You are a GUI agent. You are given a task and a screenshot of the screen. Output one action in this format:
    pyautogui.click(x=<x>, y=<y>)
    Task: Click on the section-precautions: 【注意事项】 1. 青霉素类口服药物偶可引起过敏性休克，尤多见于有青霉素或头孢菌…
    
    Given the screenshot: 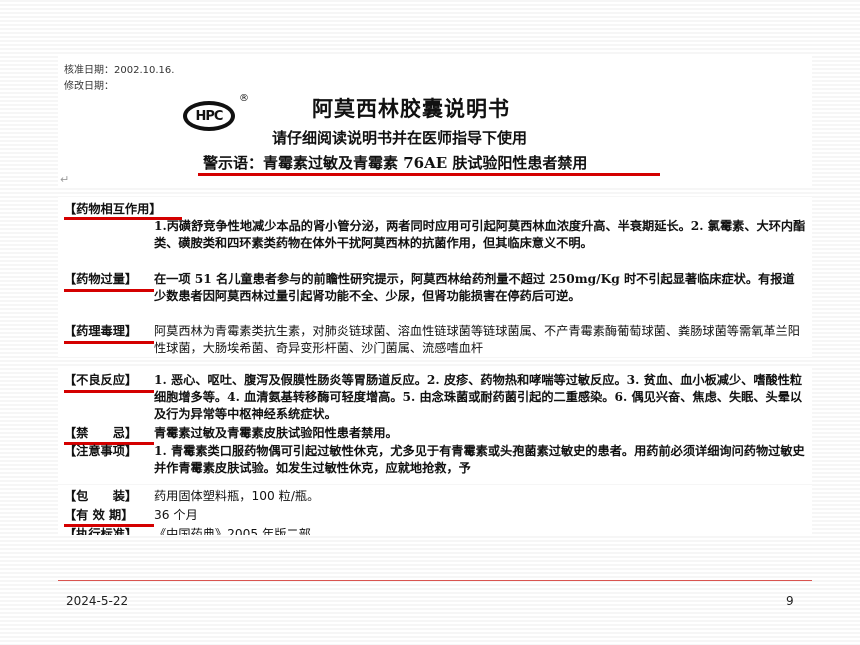 What is the action you would take?
    pyautogui.click(x=435, y=460)
    